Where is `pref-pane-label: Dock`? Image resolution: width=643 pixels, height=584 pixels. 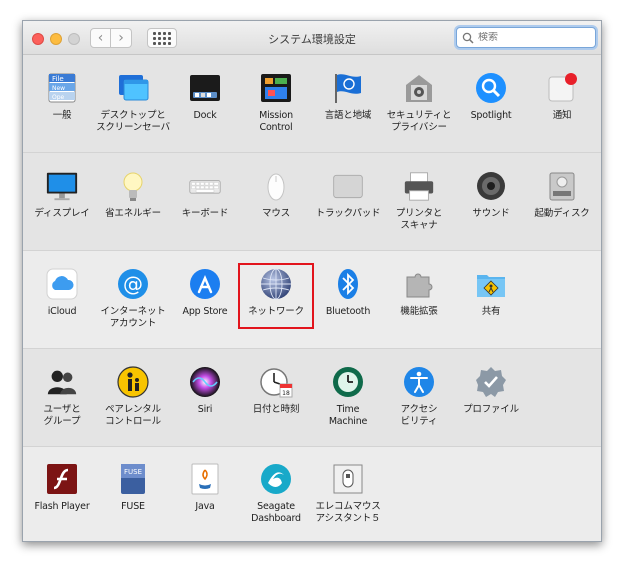 pref-pane-label: Dock is located at coordinates (205, 115).